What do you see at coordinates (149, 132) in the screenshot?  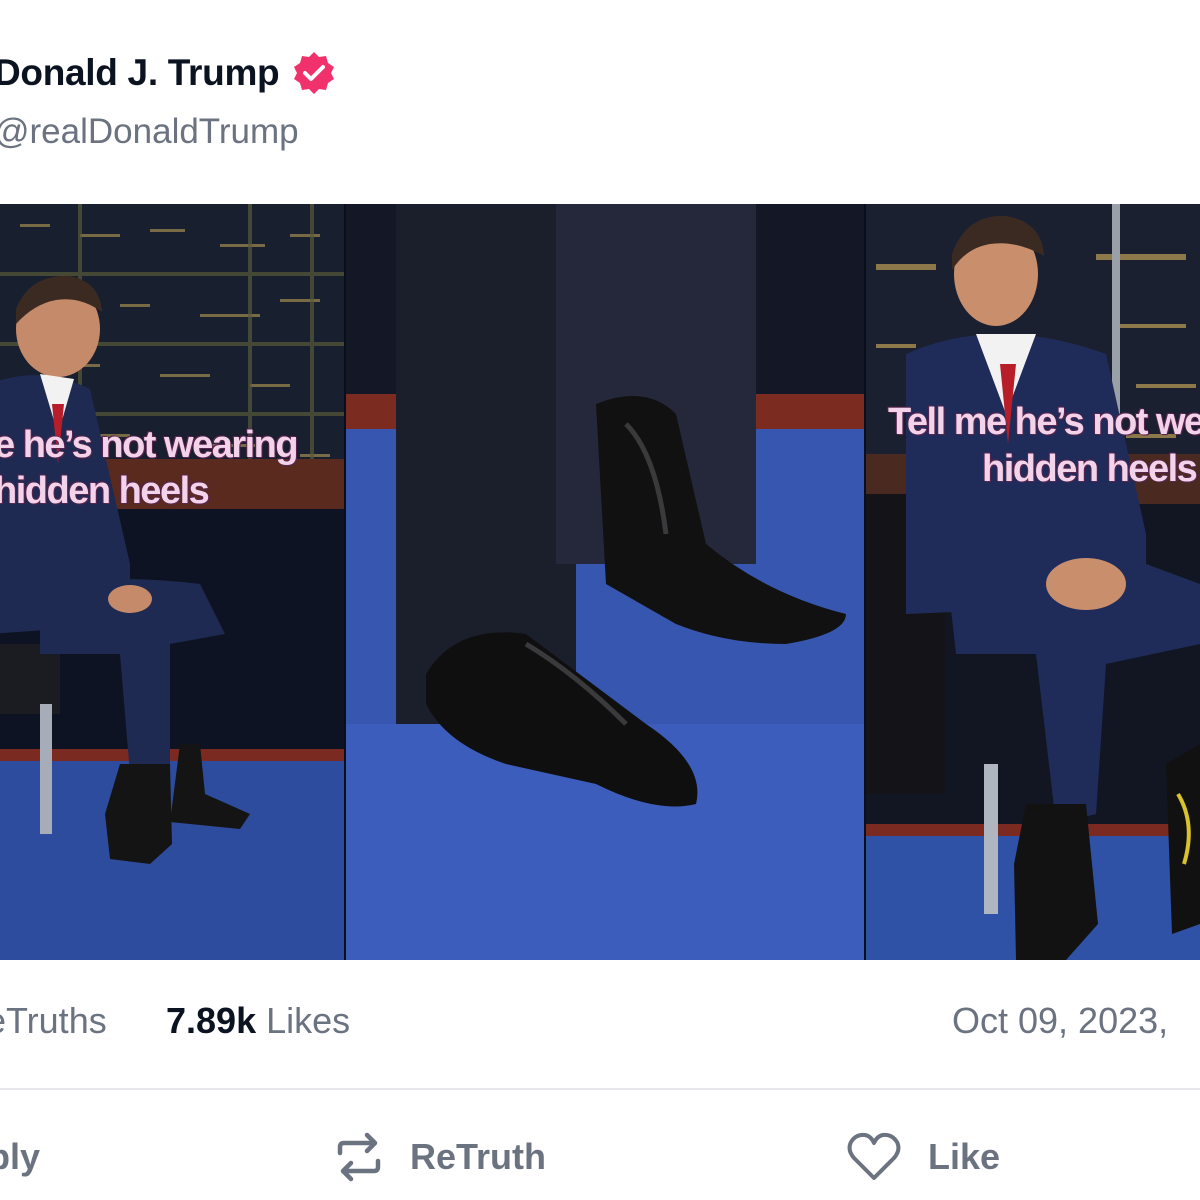 I see `author-handle: @realDonaldTrump` at bounding box center [149, 132].